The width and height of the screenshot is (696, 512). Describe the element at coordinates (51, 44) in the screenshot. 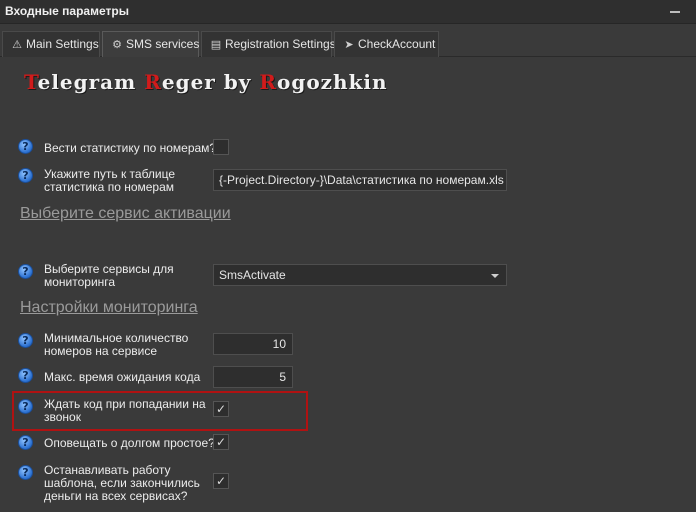

I see `tab-main-settings: ⚠ Main Settings` at that location.